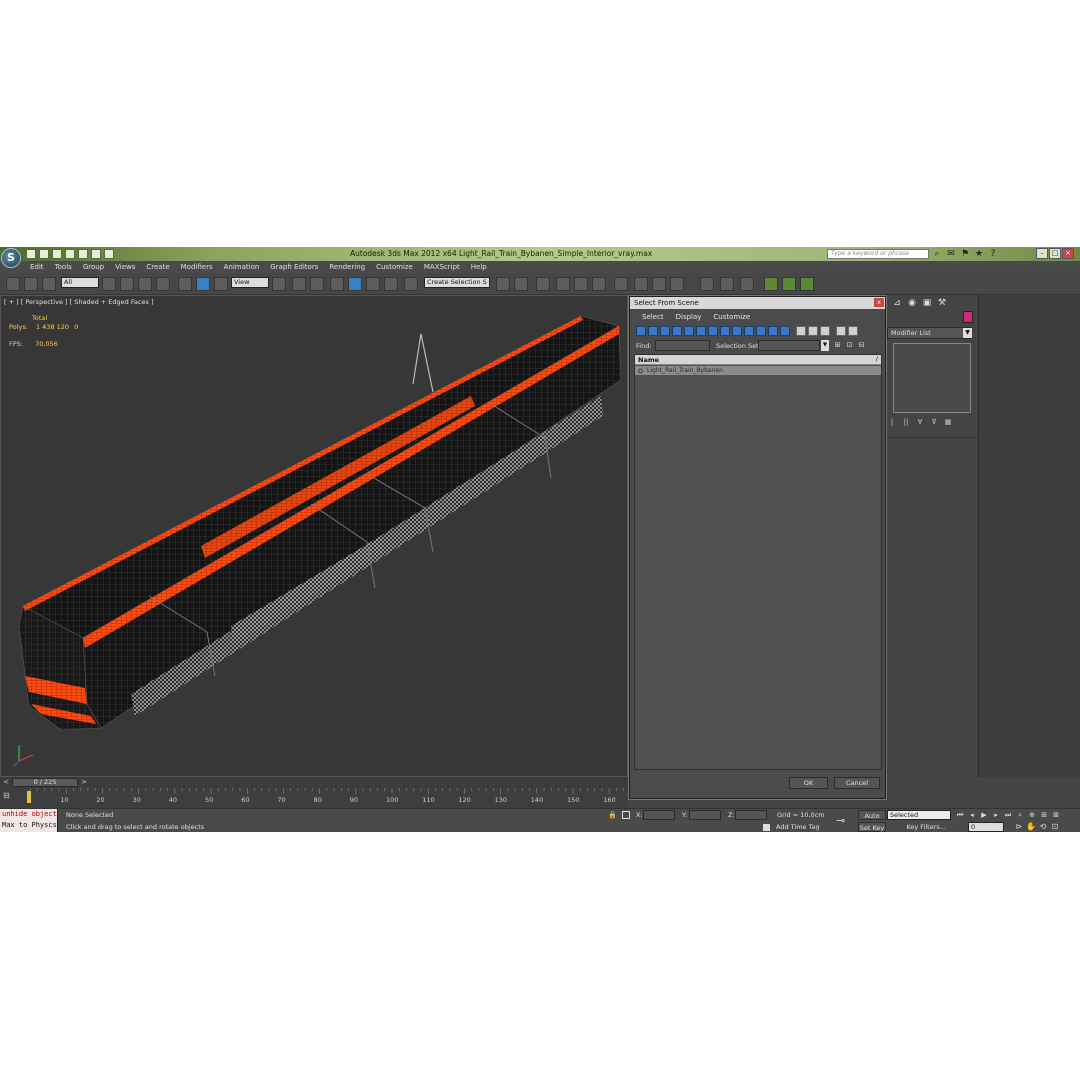 Image resolution: width=1080 pixels, height=1080 pixels. What do you see at coordinates (163, 284) in the screenshot?
I see `window-crossing-icon` at bounding box center [163, 284].